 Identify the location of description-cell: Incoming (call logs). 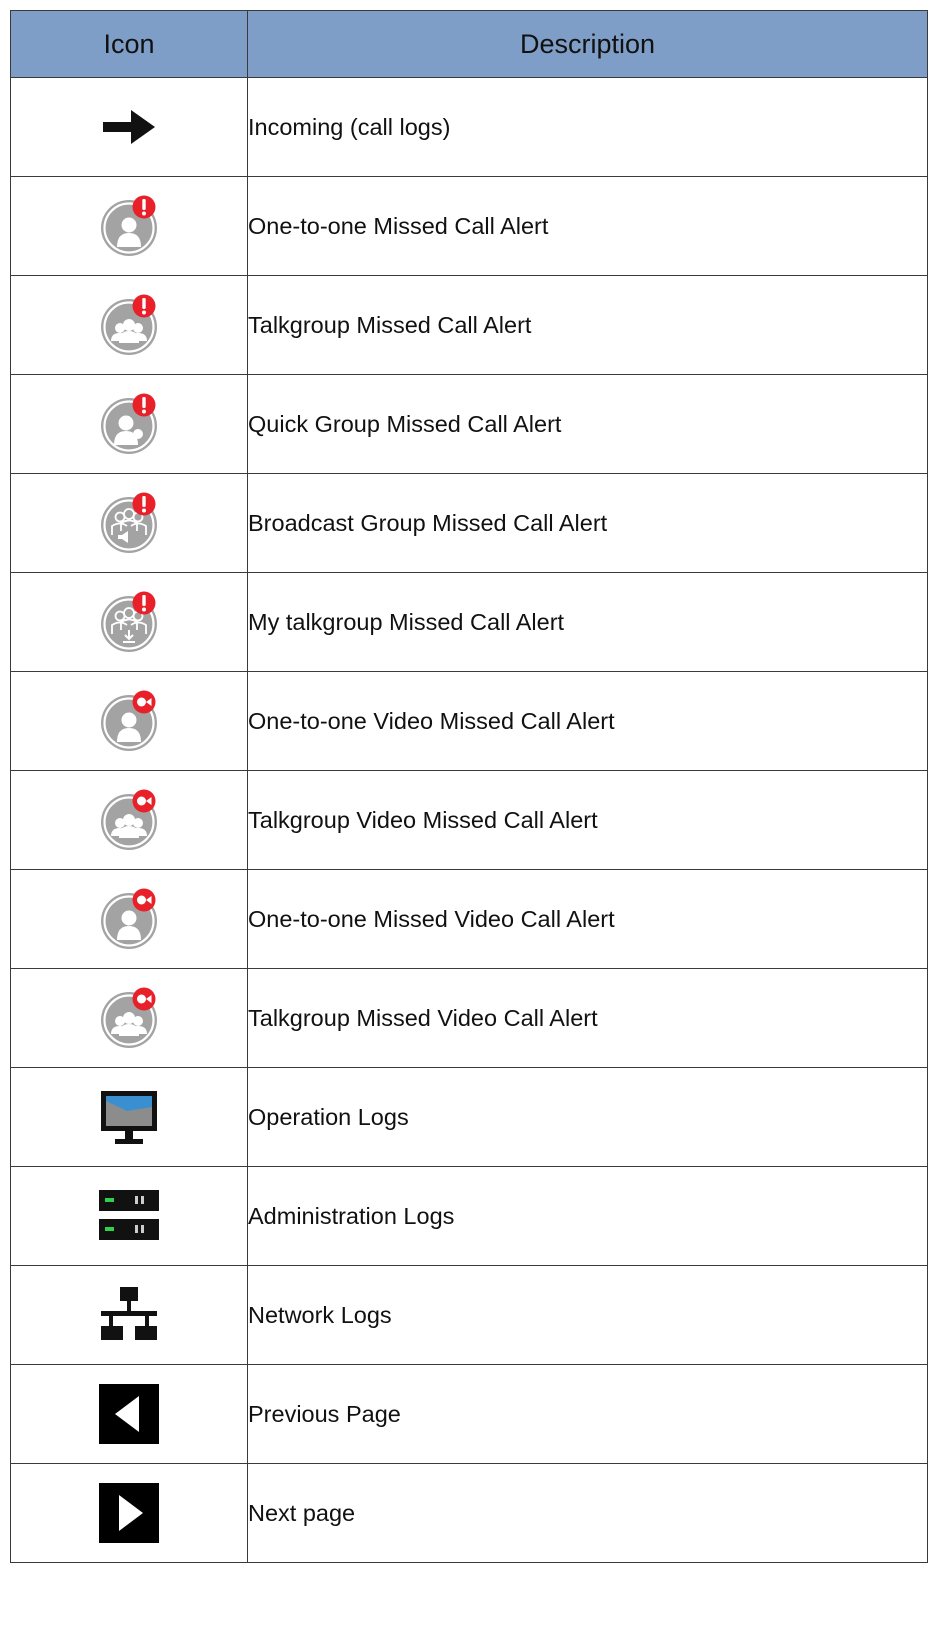
(587, 127).